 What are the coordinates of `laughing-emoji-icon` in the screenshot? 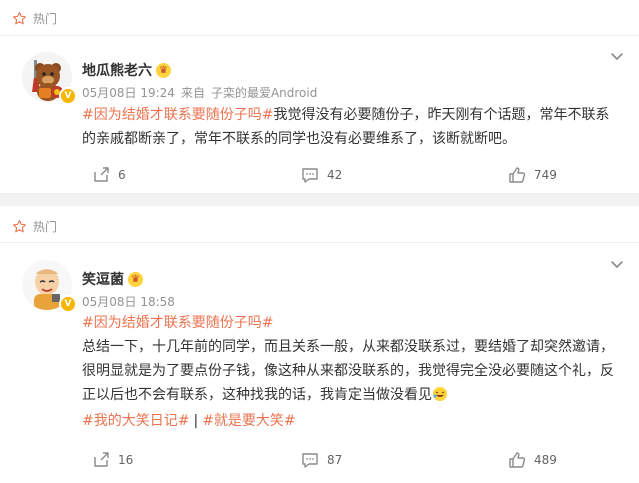 It's located at (440, 394).